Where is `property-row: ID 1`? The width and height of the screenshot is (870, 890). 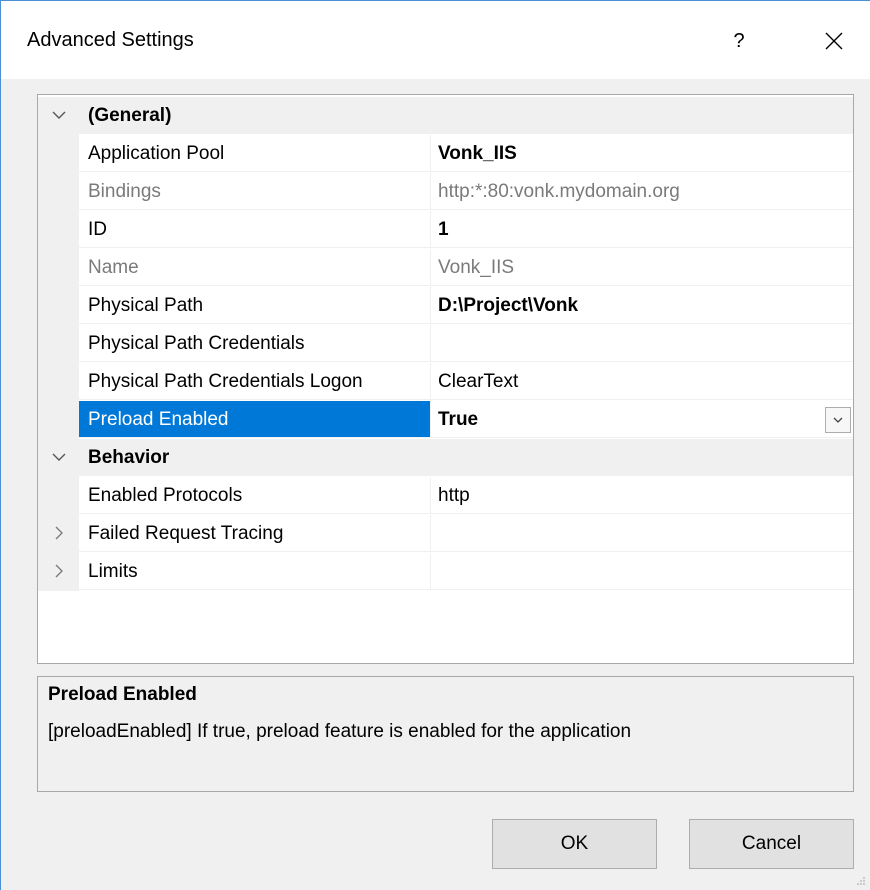
property-row: ID 1 is located at coordinates (445, 230).